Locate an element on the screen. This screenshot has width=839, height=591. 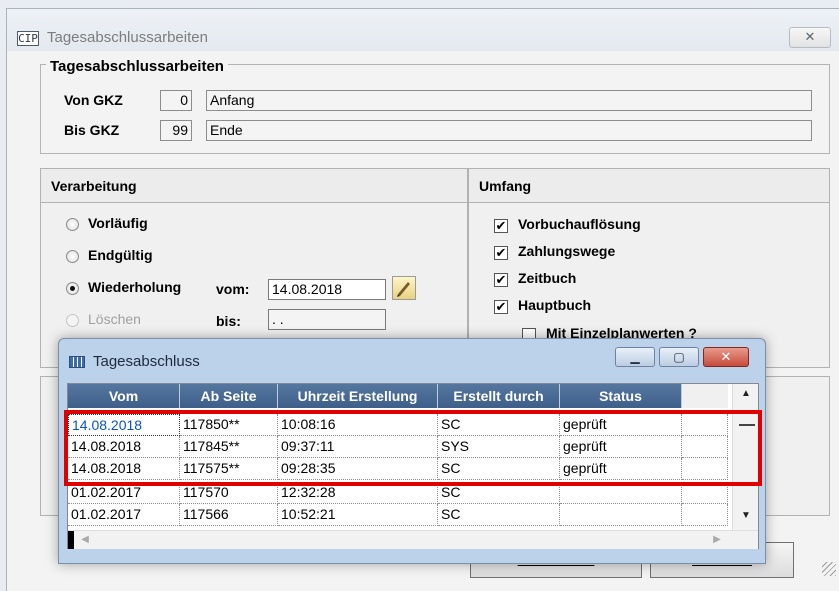
hscroll-thumb is located at coordinates (71, 540).